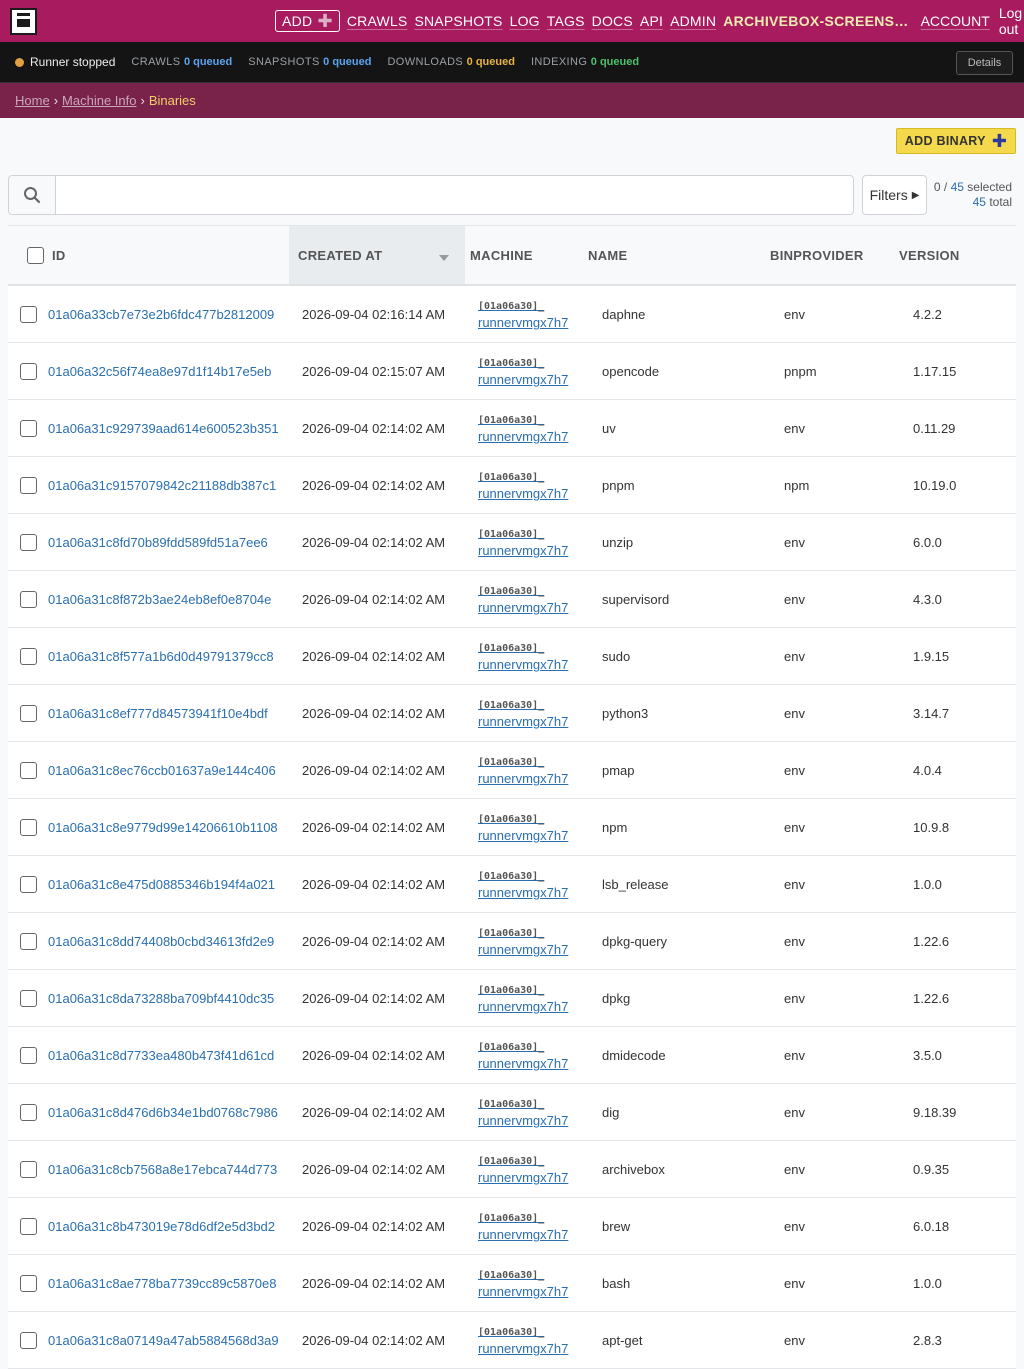 The width and height of the screenshot is (1024, 1369). I want to click on binary-id-link: 01a06a31c8ef777d84573941f10e4bdf, so click(158, 713).